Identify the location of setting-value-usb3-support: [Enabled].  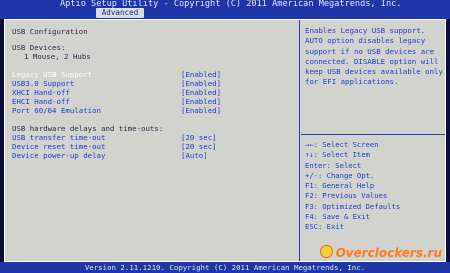
(201, 83).